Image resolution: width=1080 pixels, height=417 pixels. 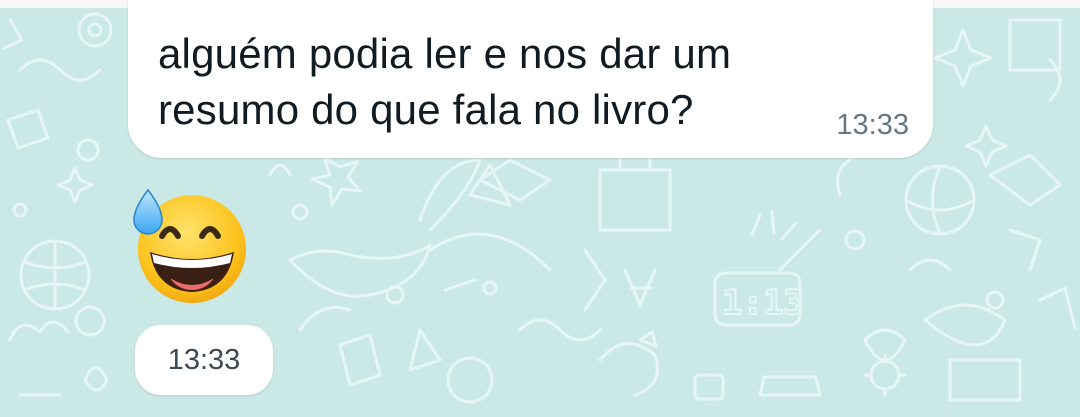 I want to click on emoji-message-timestamp-bubble: 13:33, so click(x=204, y=360).